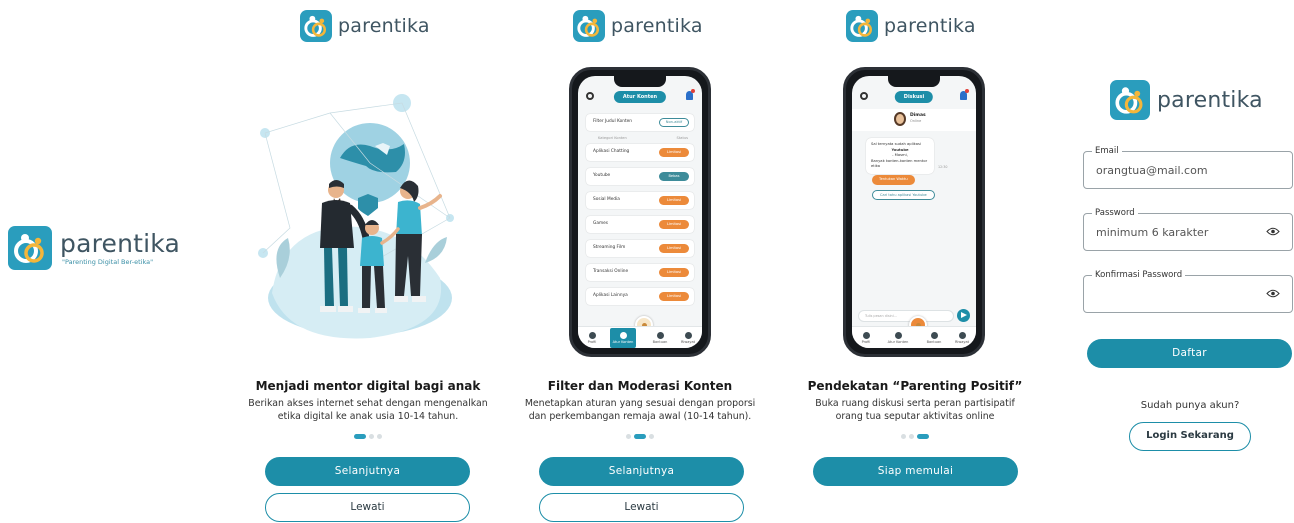  What do you see at coordinates (1152, 232) in the screenshot?
I see `password-placeholder: minimum 6 karakter` at bounding box center [1152, 232].